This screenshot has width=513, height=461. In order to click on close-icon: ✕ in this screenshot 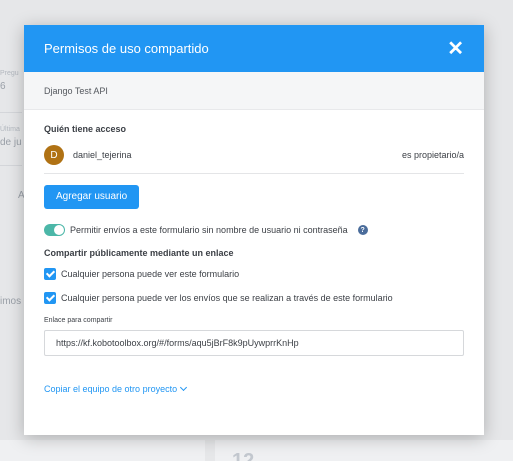, I will do `click(455, 49)`.